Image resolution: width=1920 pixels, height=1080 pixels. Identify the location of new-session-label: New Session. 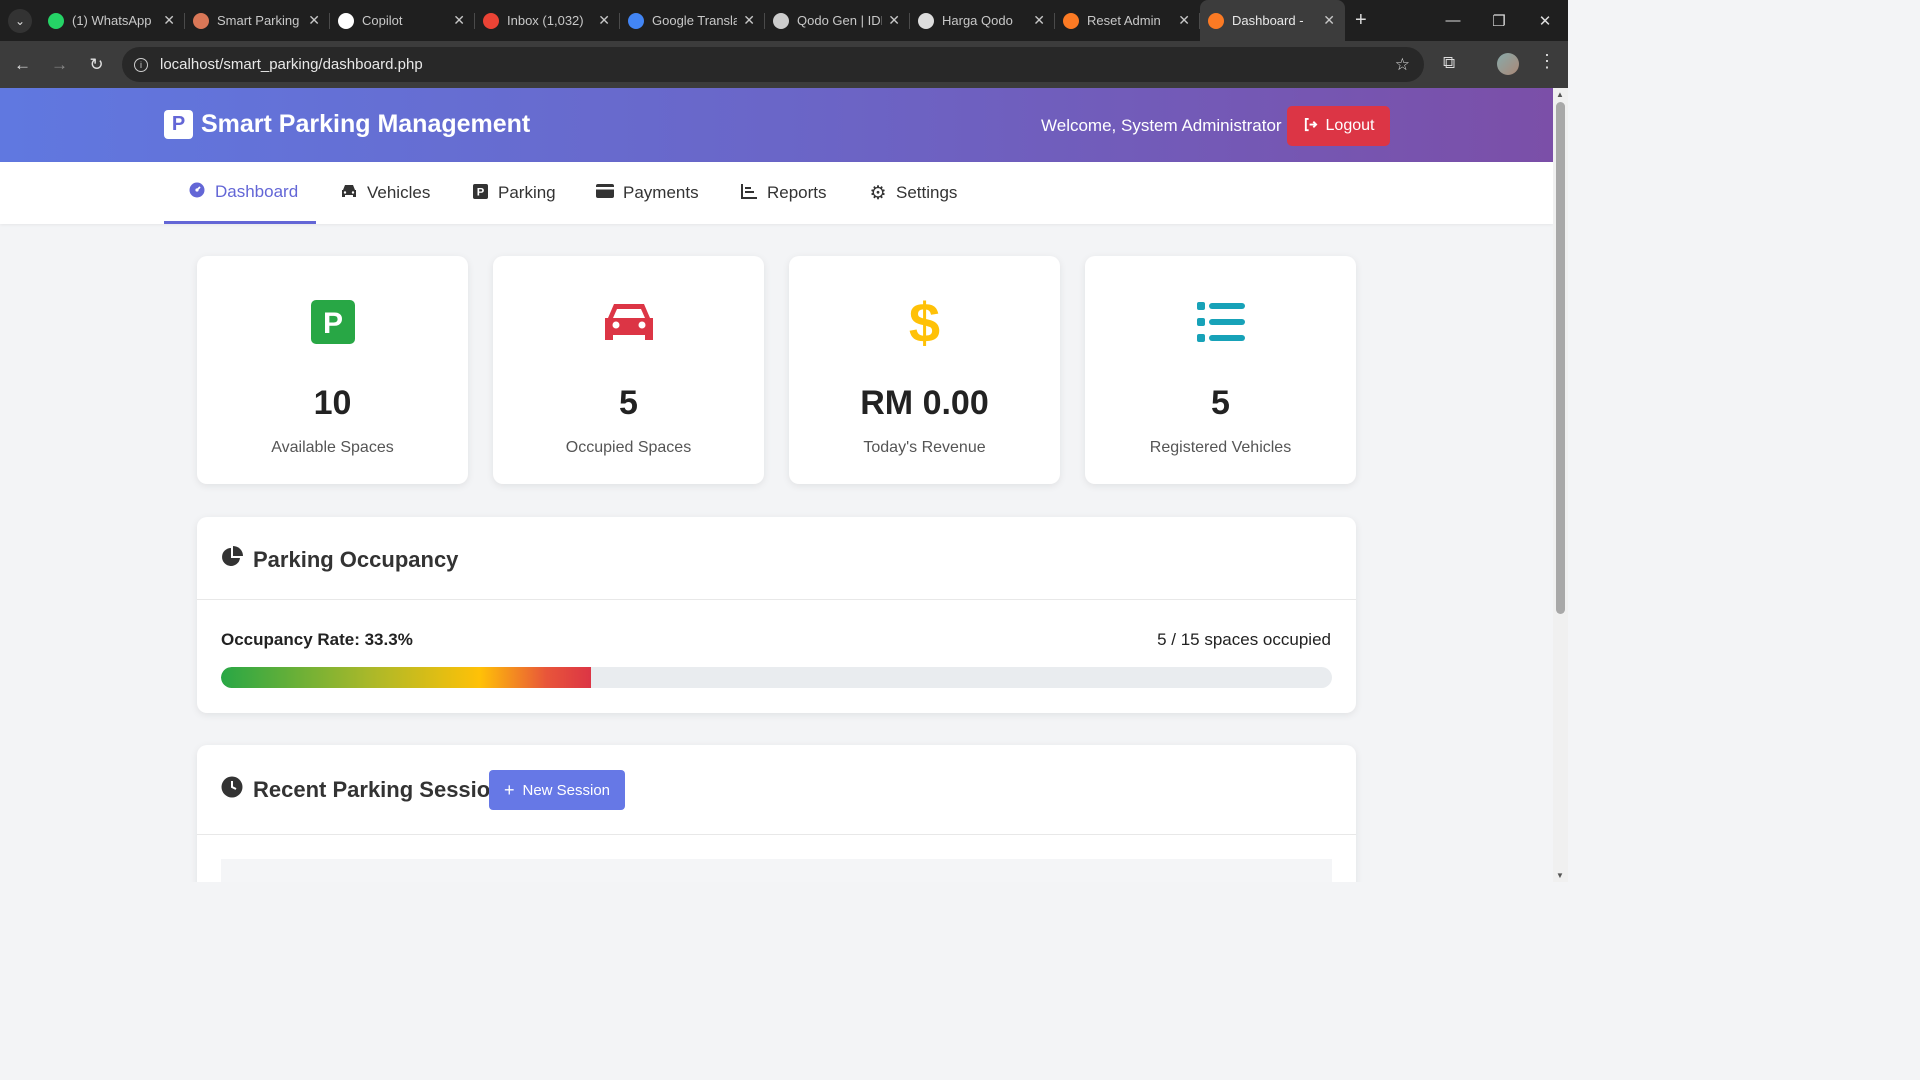
(566, 790).